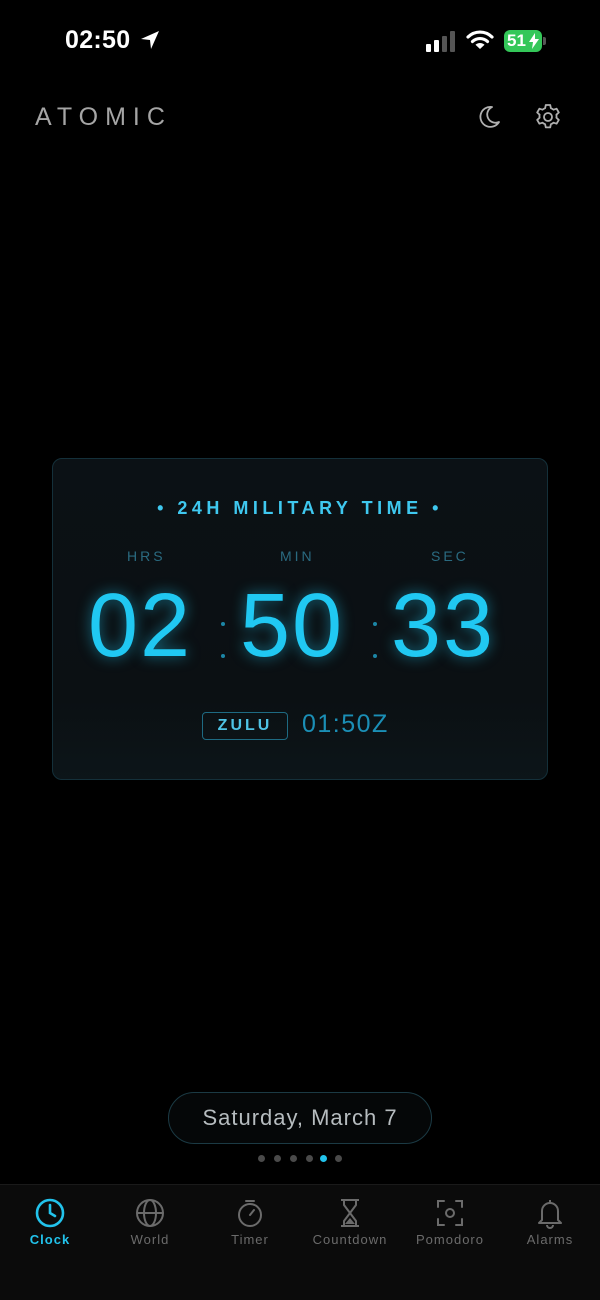  What do you see at coordinates (450, 1239) in the screenshot?
I see `tab-label: Pomodoro` at bounding box center [450, 1239].